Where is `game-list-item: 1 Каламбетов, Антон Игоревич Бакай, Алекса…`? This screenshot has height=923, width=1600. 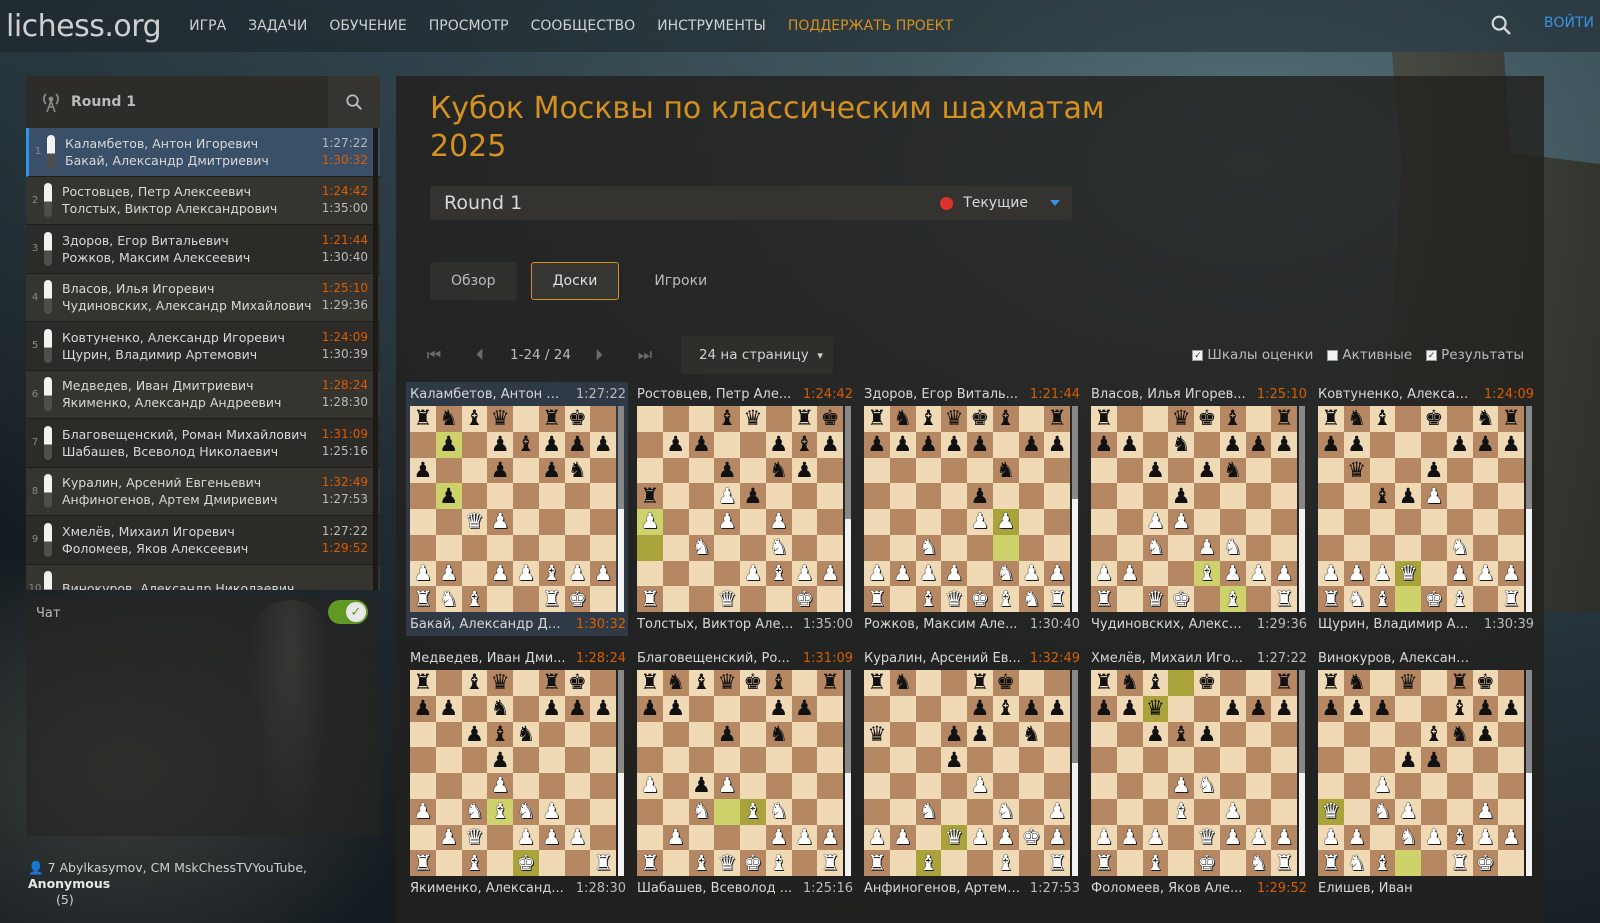
game-list-item: 1 Каламбетов, Антон Игоревич Бакай, Алекса… is located at coordinates (203, 152).